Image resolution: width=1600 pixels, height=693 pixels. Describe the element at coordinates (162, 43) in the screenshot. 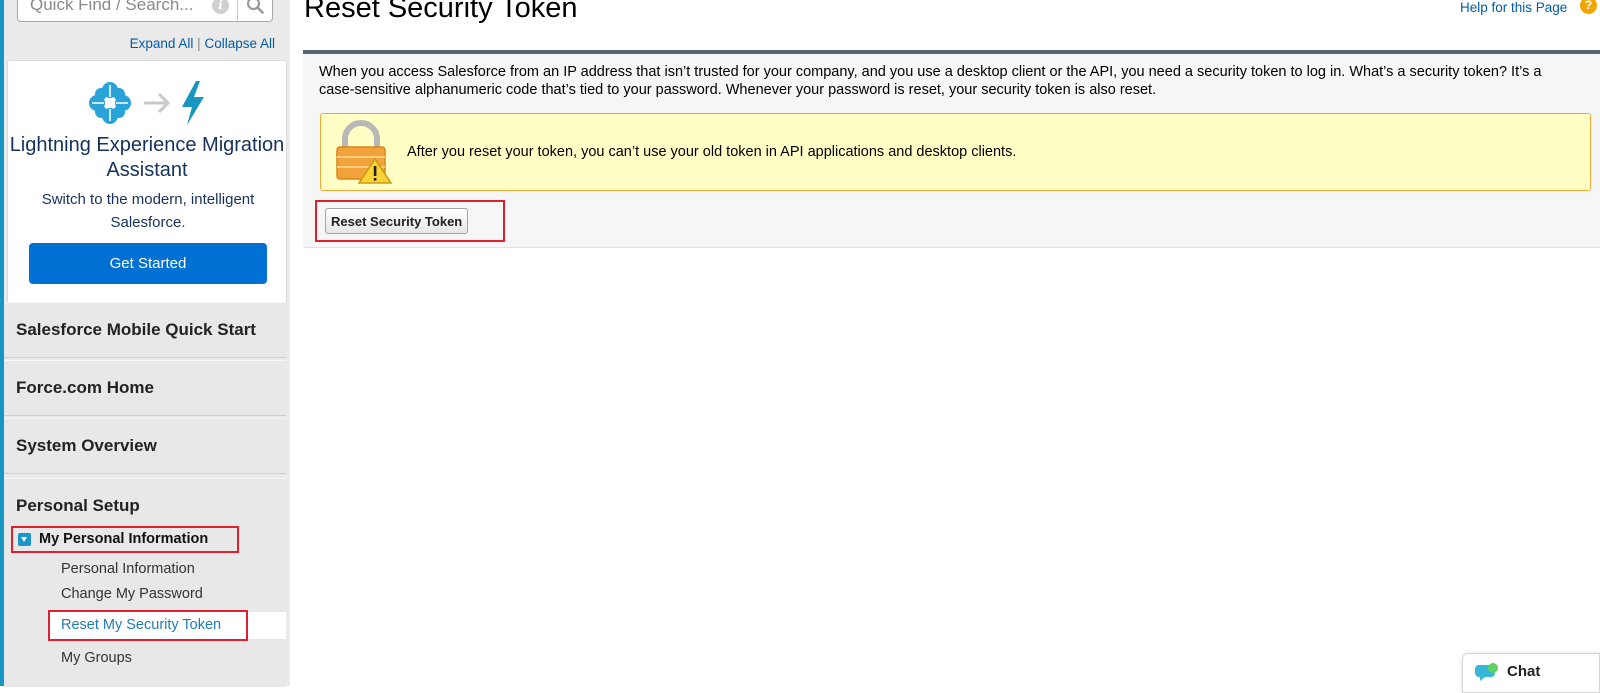

I see `expand-all-link: Expand All` at that location.